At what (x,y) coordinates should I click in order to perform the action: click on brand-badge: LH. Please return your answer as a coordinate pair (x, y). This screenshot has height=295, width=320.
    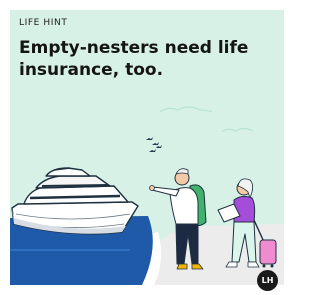
    Looking at the image, I should click on (267, 280).